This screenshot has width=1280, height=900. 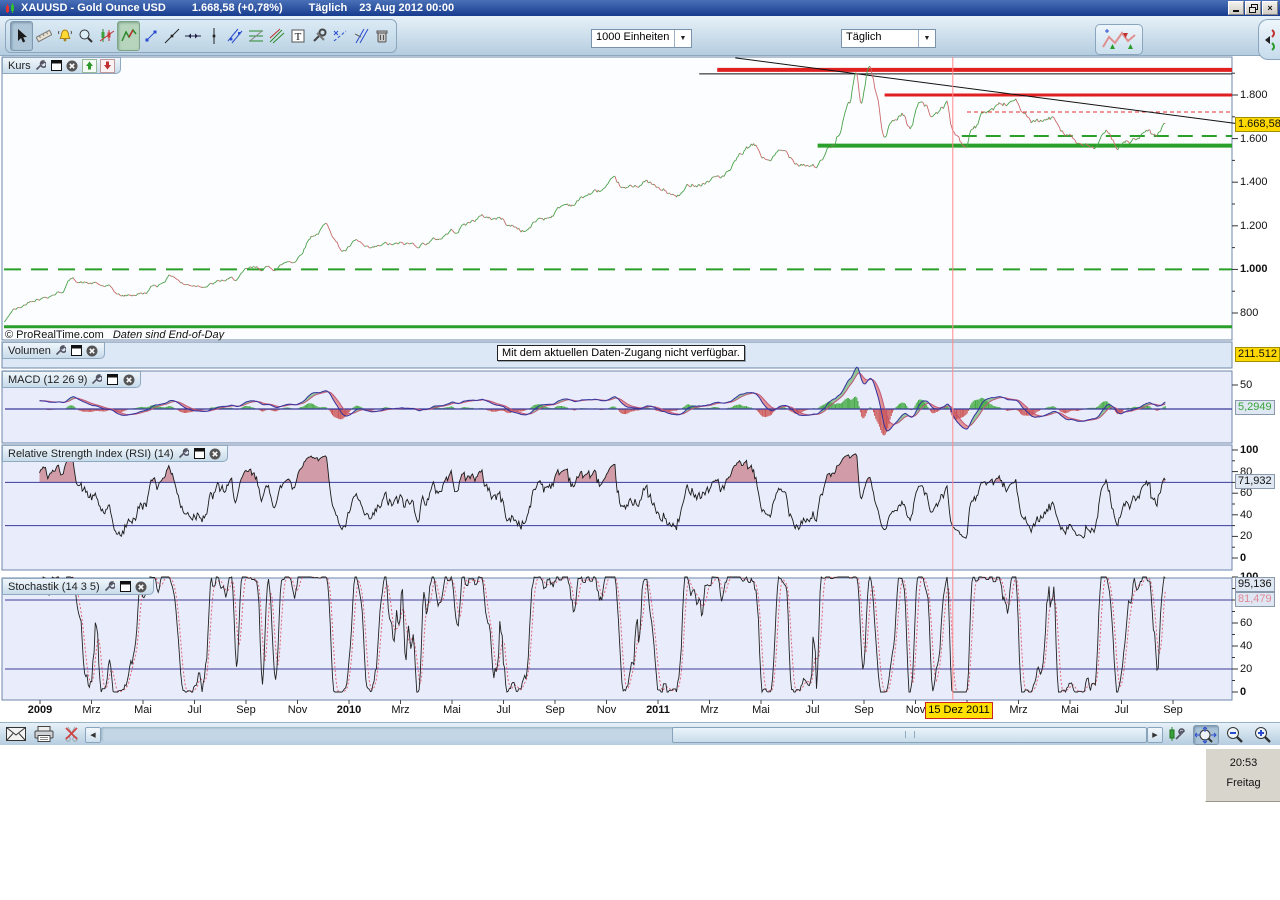 I want to click on y-axis-tick-label: 1.800, so click(x=1254, y=95).